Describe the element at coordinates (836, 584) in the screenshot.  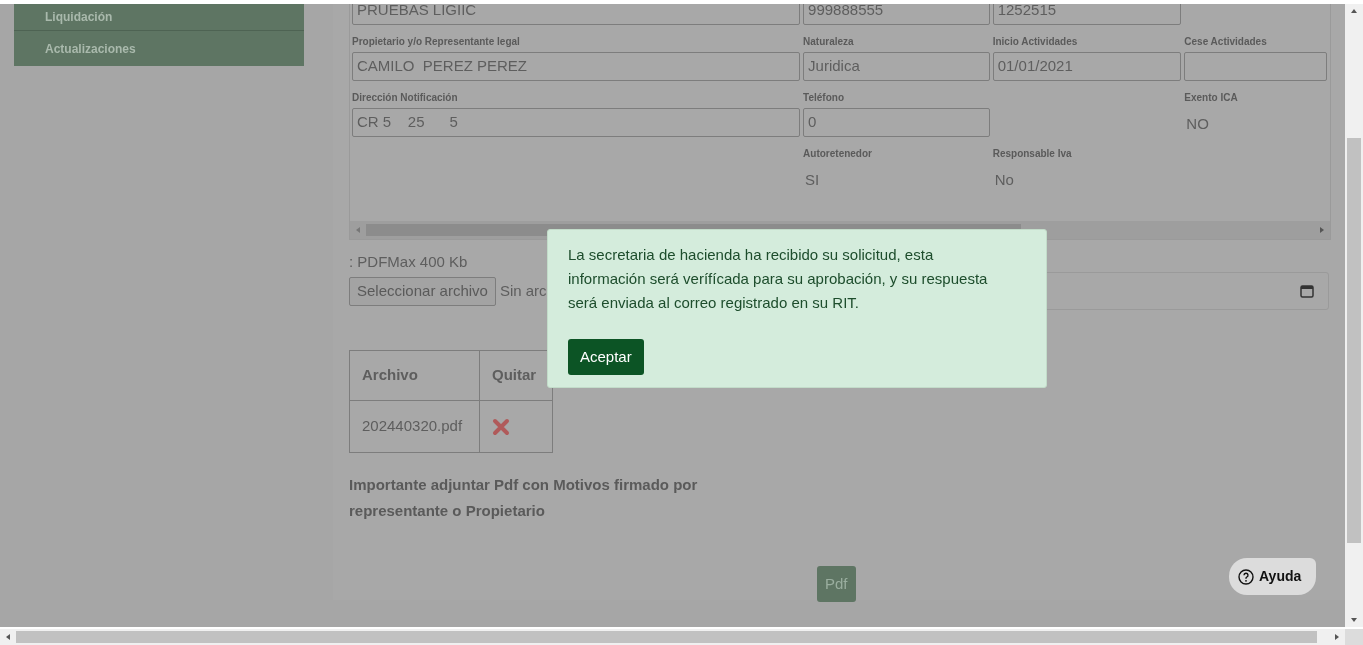
I see `pdf-button: Pdf` at that location.